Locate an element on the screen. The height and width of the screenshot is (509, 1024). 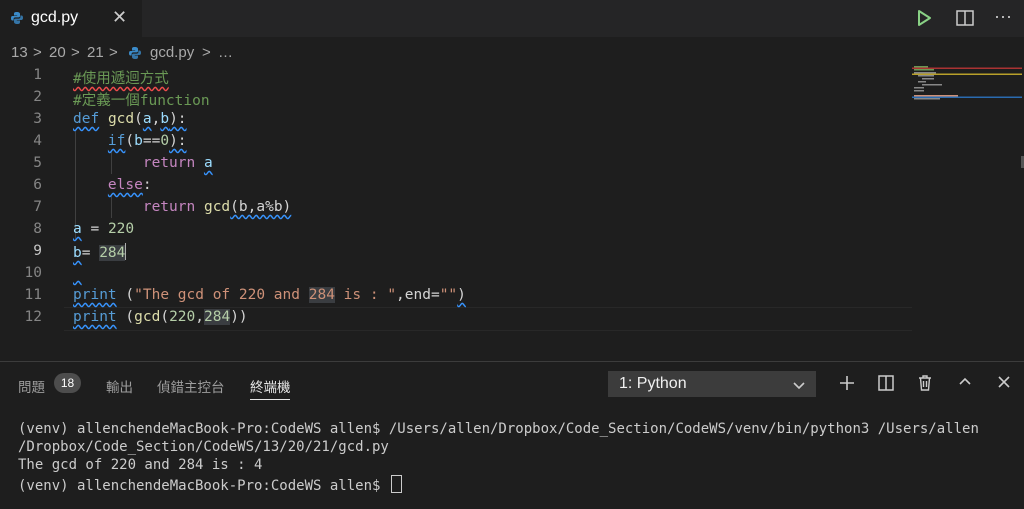
string: is : " is located at coordinates (365, 295).